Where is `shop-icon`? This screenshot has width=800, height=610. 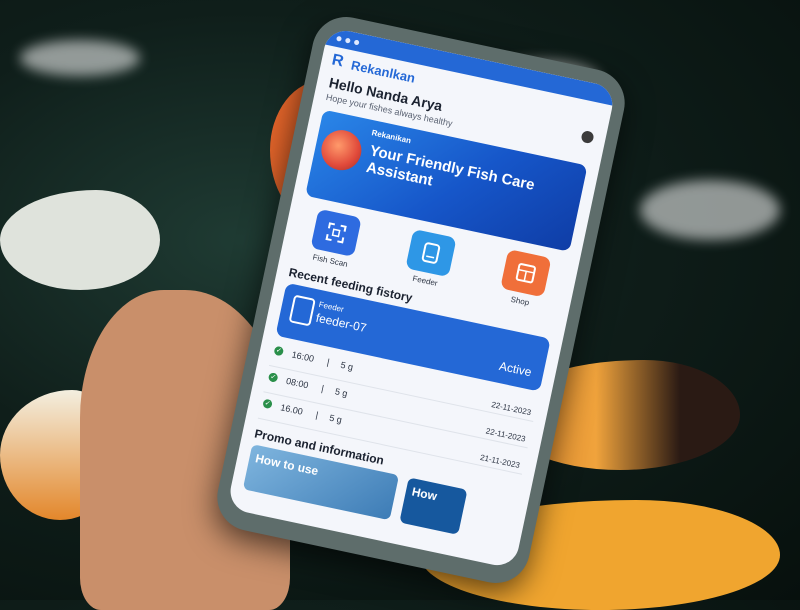 shop-icon is located at coordinates (525, 273).